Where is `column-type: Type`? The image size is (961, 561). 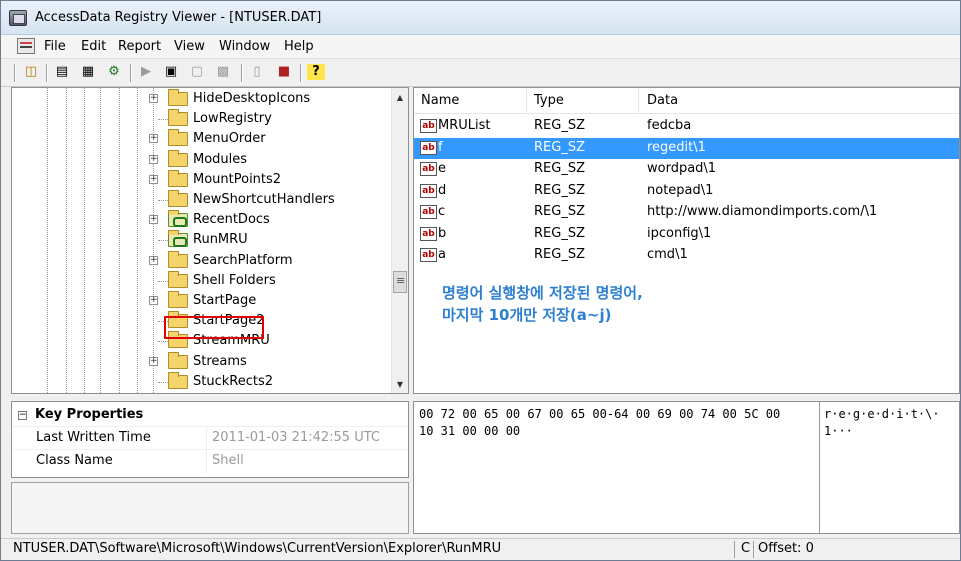 column-type: Type is located at coordinates (549, 100).